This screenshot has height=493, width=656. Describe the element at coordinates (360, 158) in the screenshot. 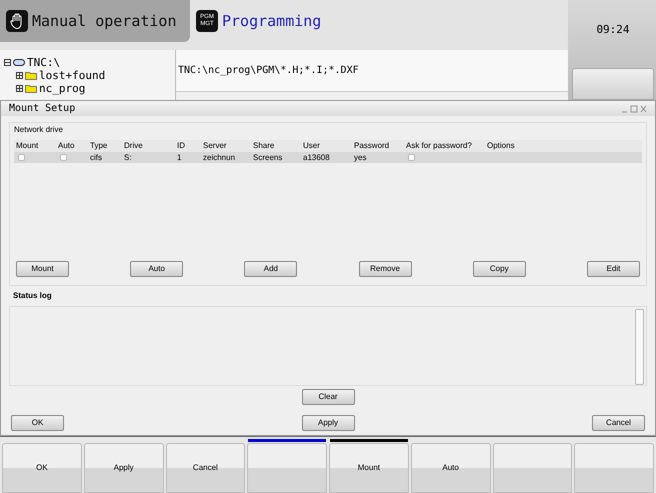

I see `table-cell: yes` at that location.